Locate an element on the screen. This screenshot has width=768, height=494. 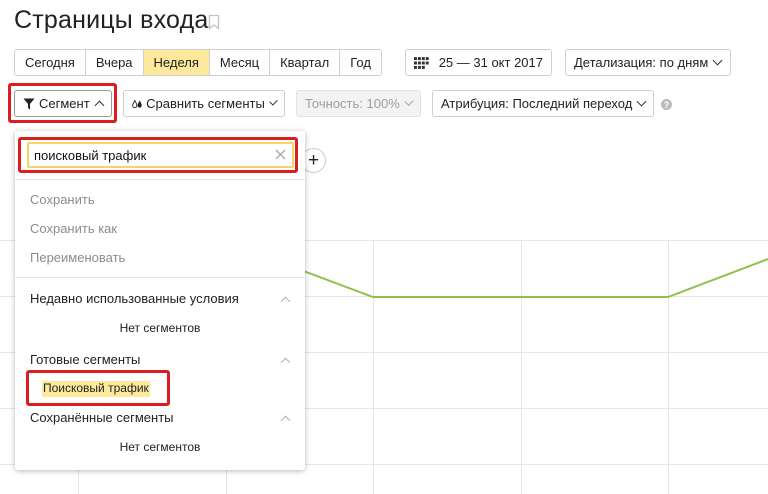
compare-segments-button: Сравнить сегменты is located at coordinates (204, 103).